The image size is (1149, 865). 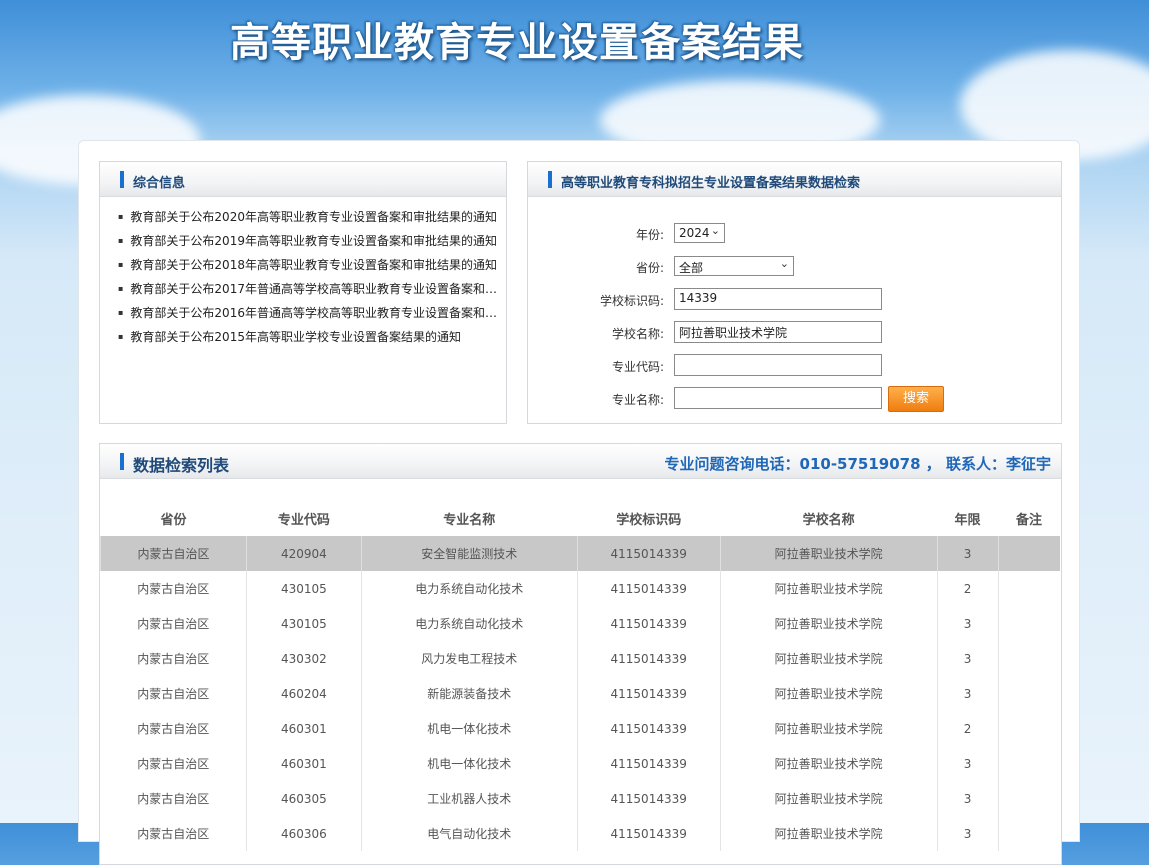 What do you see at coordinates (778, 332) in the screenshot?
I see `school-name-input: 阿拉善职业技术学院` at bounding box center [778, 332].